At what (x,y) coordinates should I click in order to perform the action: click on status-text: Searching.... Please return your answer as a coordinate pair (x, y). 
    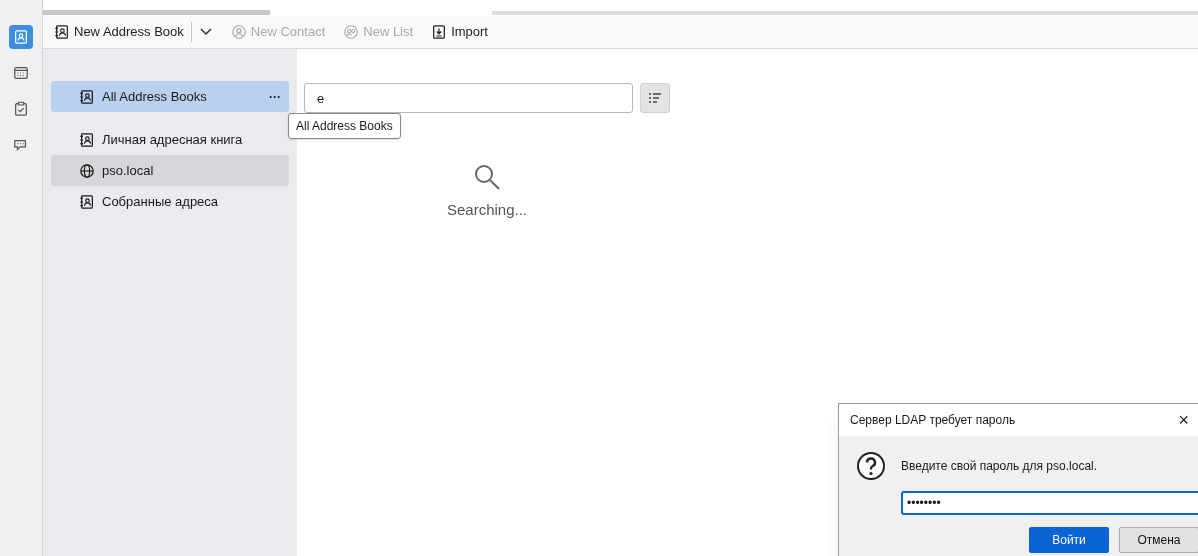
    Looking at the image, I should click on (486, 210).